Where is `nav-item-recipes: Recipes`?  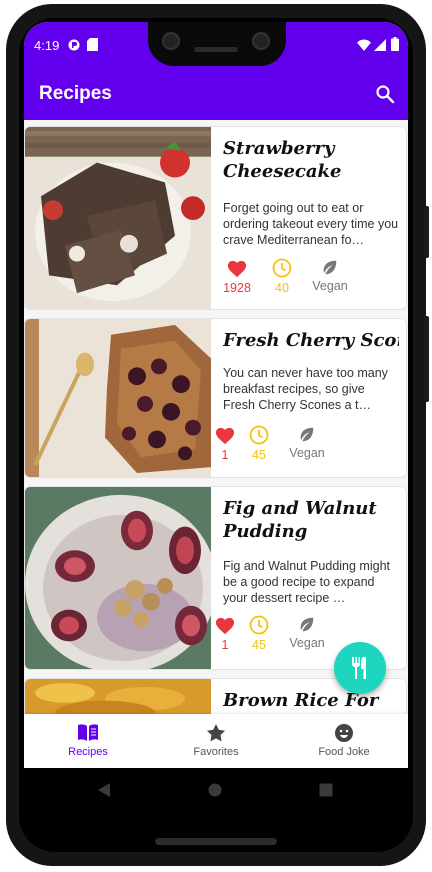 nav-item-recipes: Recipes is located at coordinates (88, 741).